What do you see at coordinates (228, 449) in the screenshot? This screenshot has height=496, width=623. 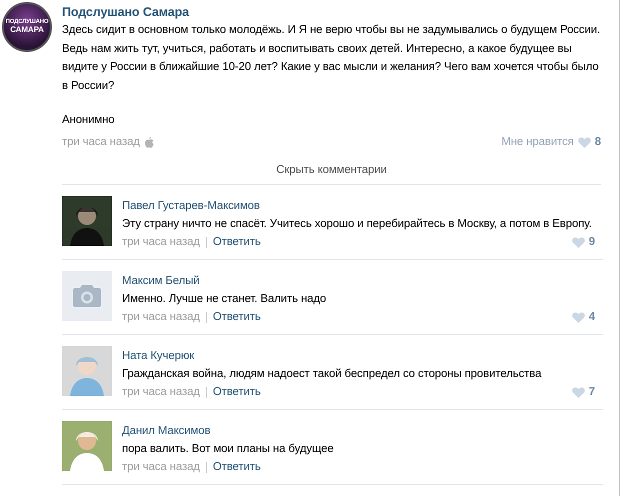 I see `comment-text: пора валить. Вот мои планы на будущее` at bounding box center [228, 449].